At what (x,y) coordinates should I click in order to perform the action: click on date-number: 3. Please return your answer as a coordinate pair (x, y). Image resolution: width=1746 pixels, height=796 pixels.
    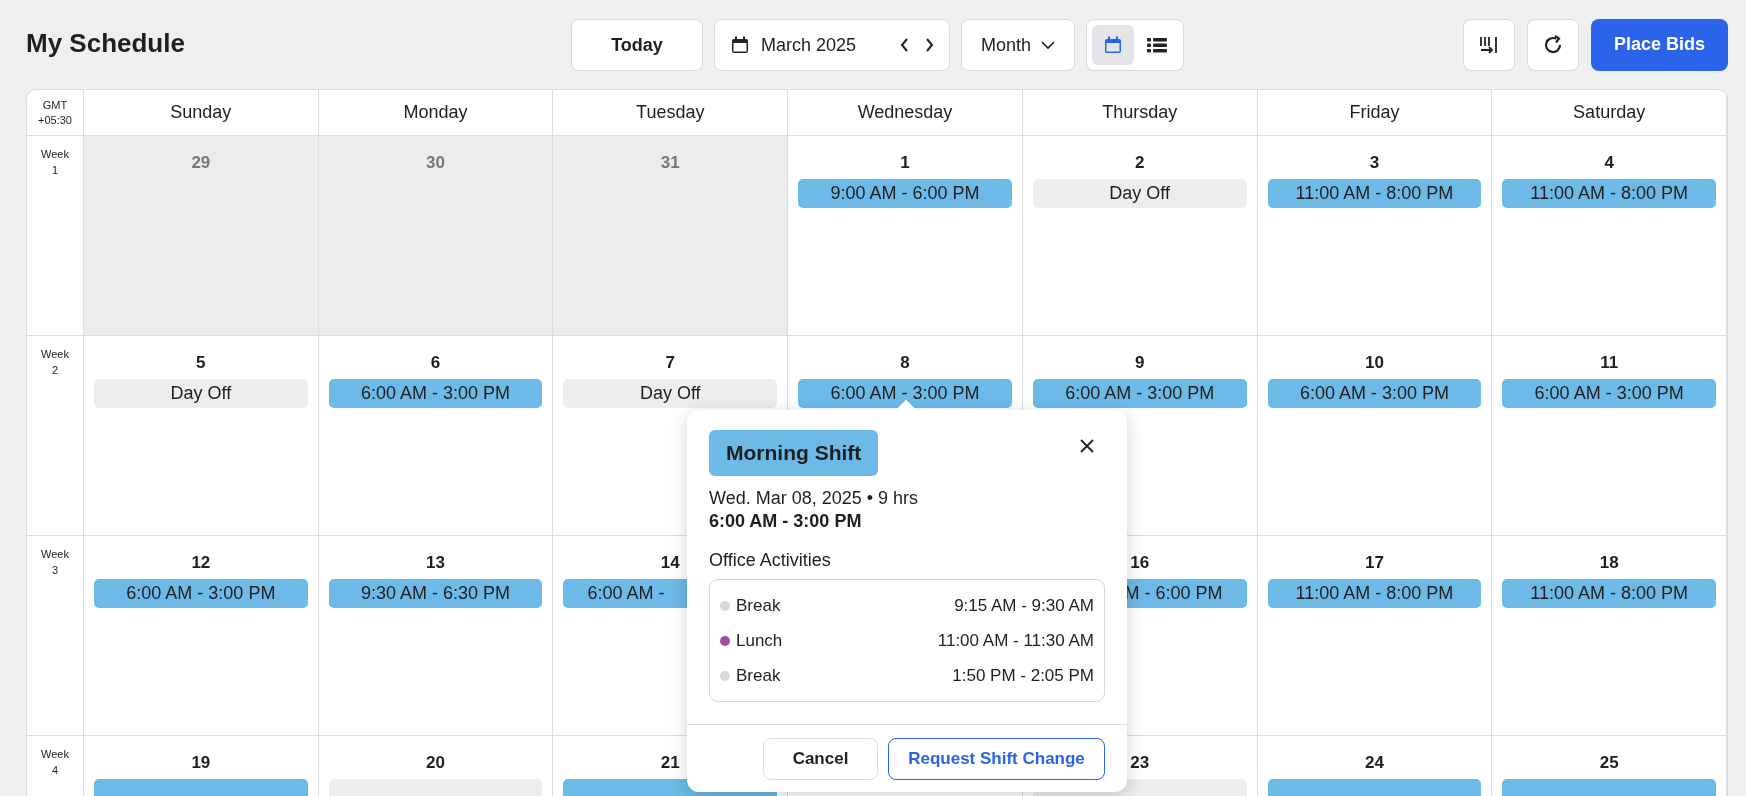
    Looking at the image, I should click on (1374, 163).